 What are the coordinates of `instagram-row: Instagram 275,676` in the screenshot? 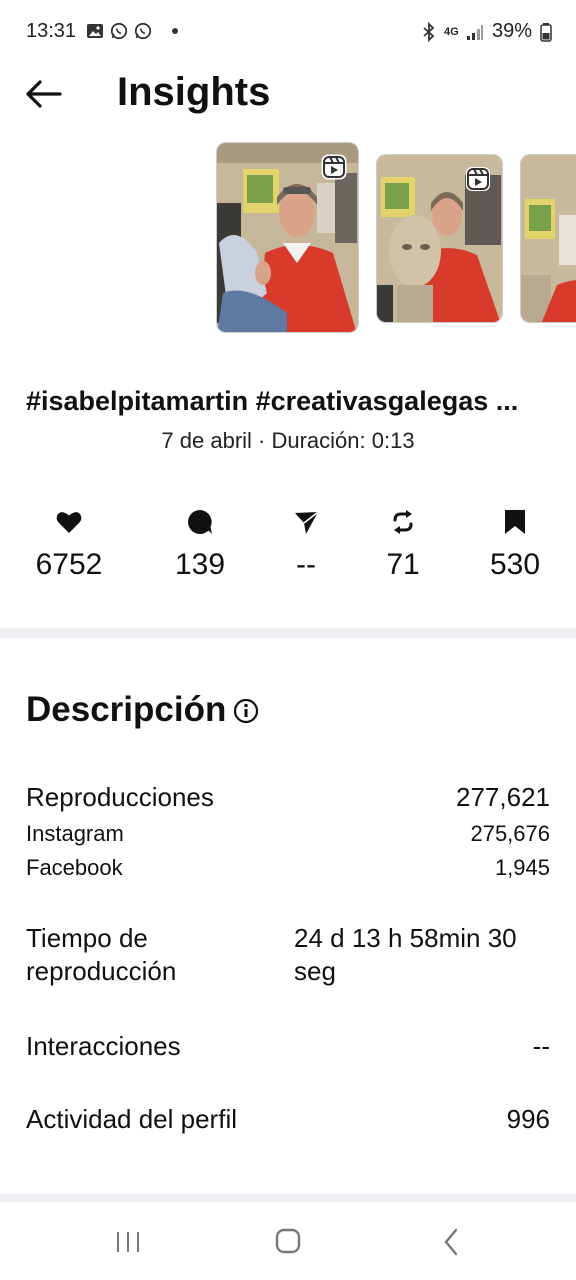 It's located at (288, 834).